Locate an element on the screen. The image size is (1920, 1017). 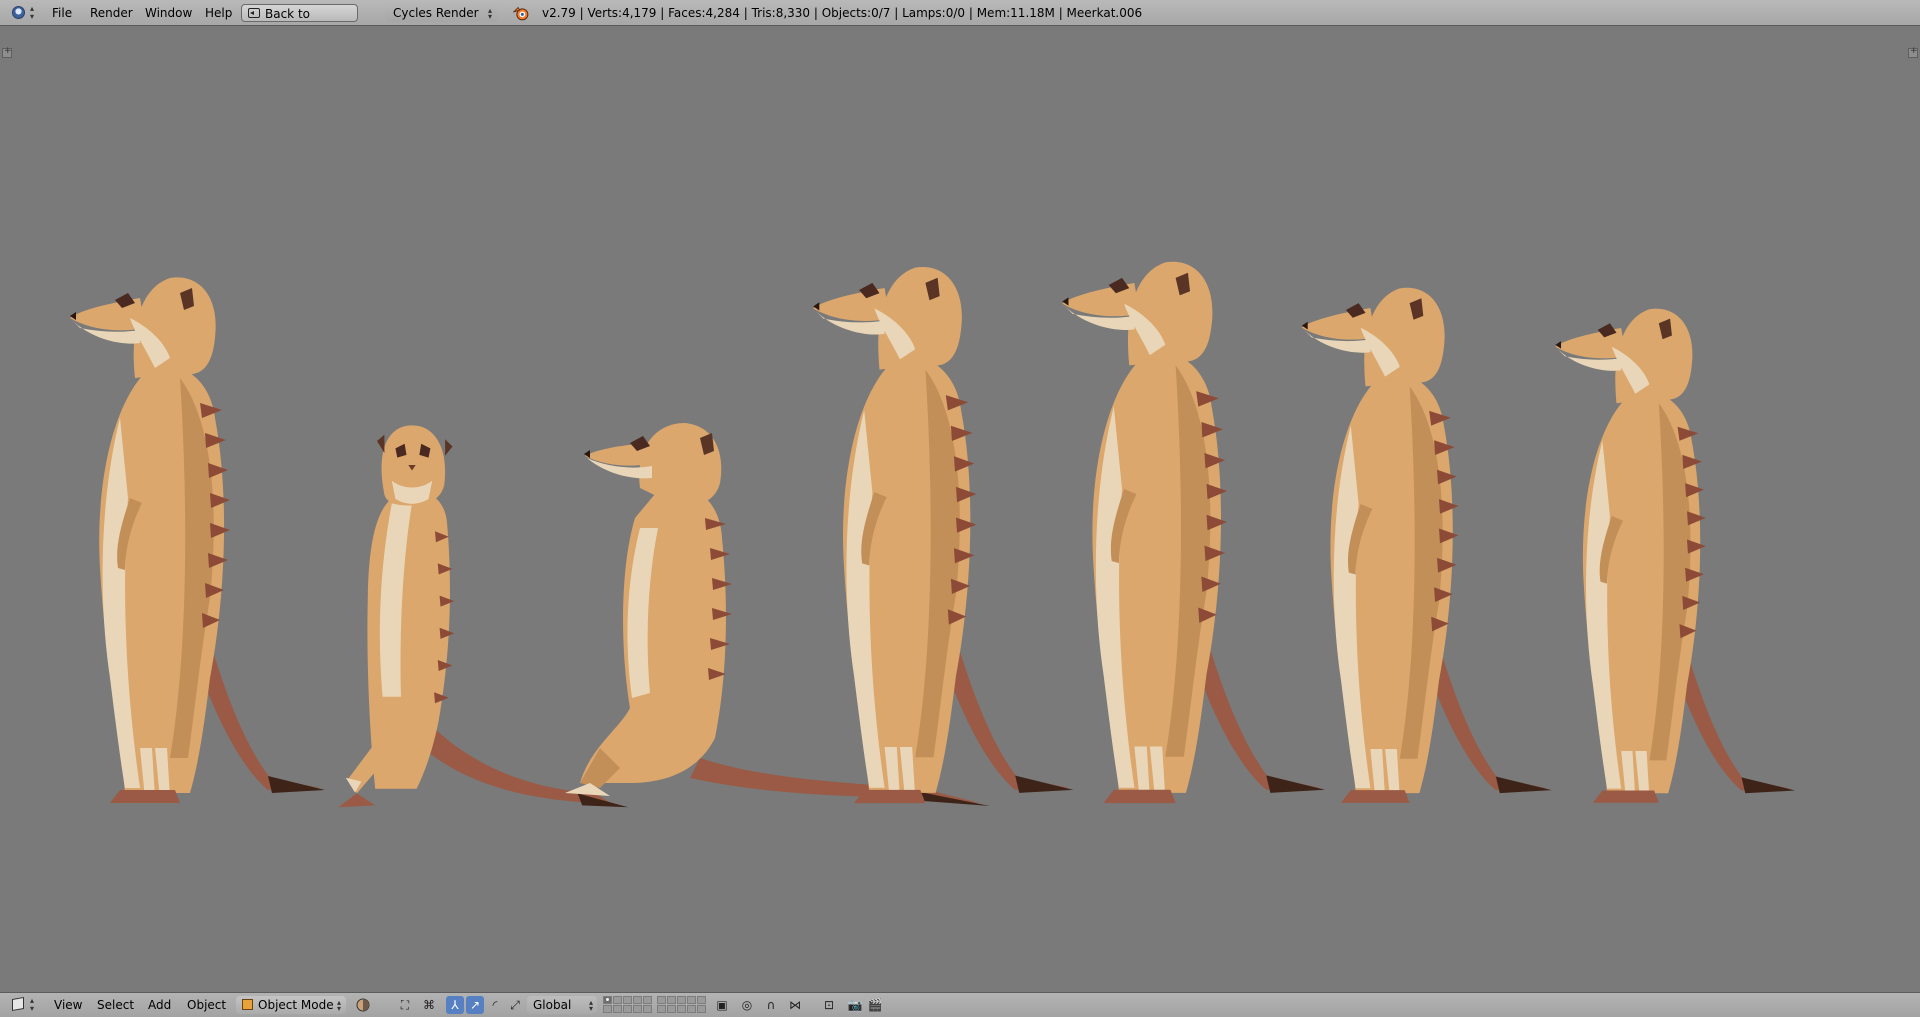
view-editor-type-selector: ▴ ▾ is located at coordinates (21, 1005).